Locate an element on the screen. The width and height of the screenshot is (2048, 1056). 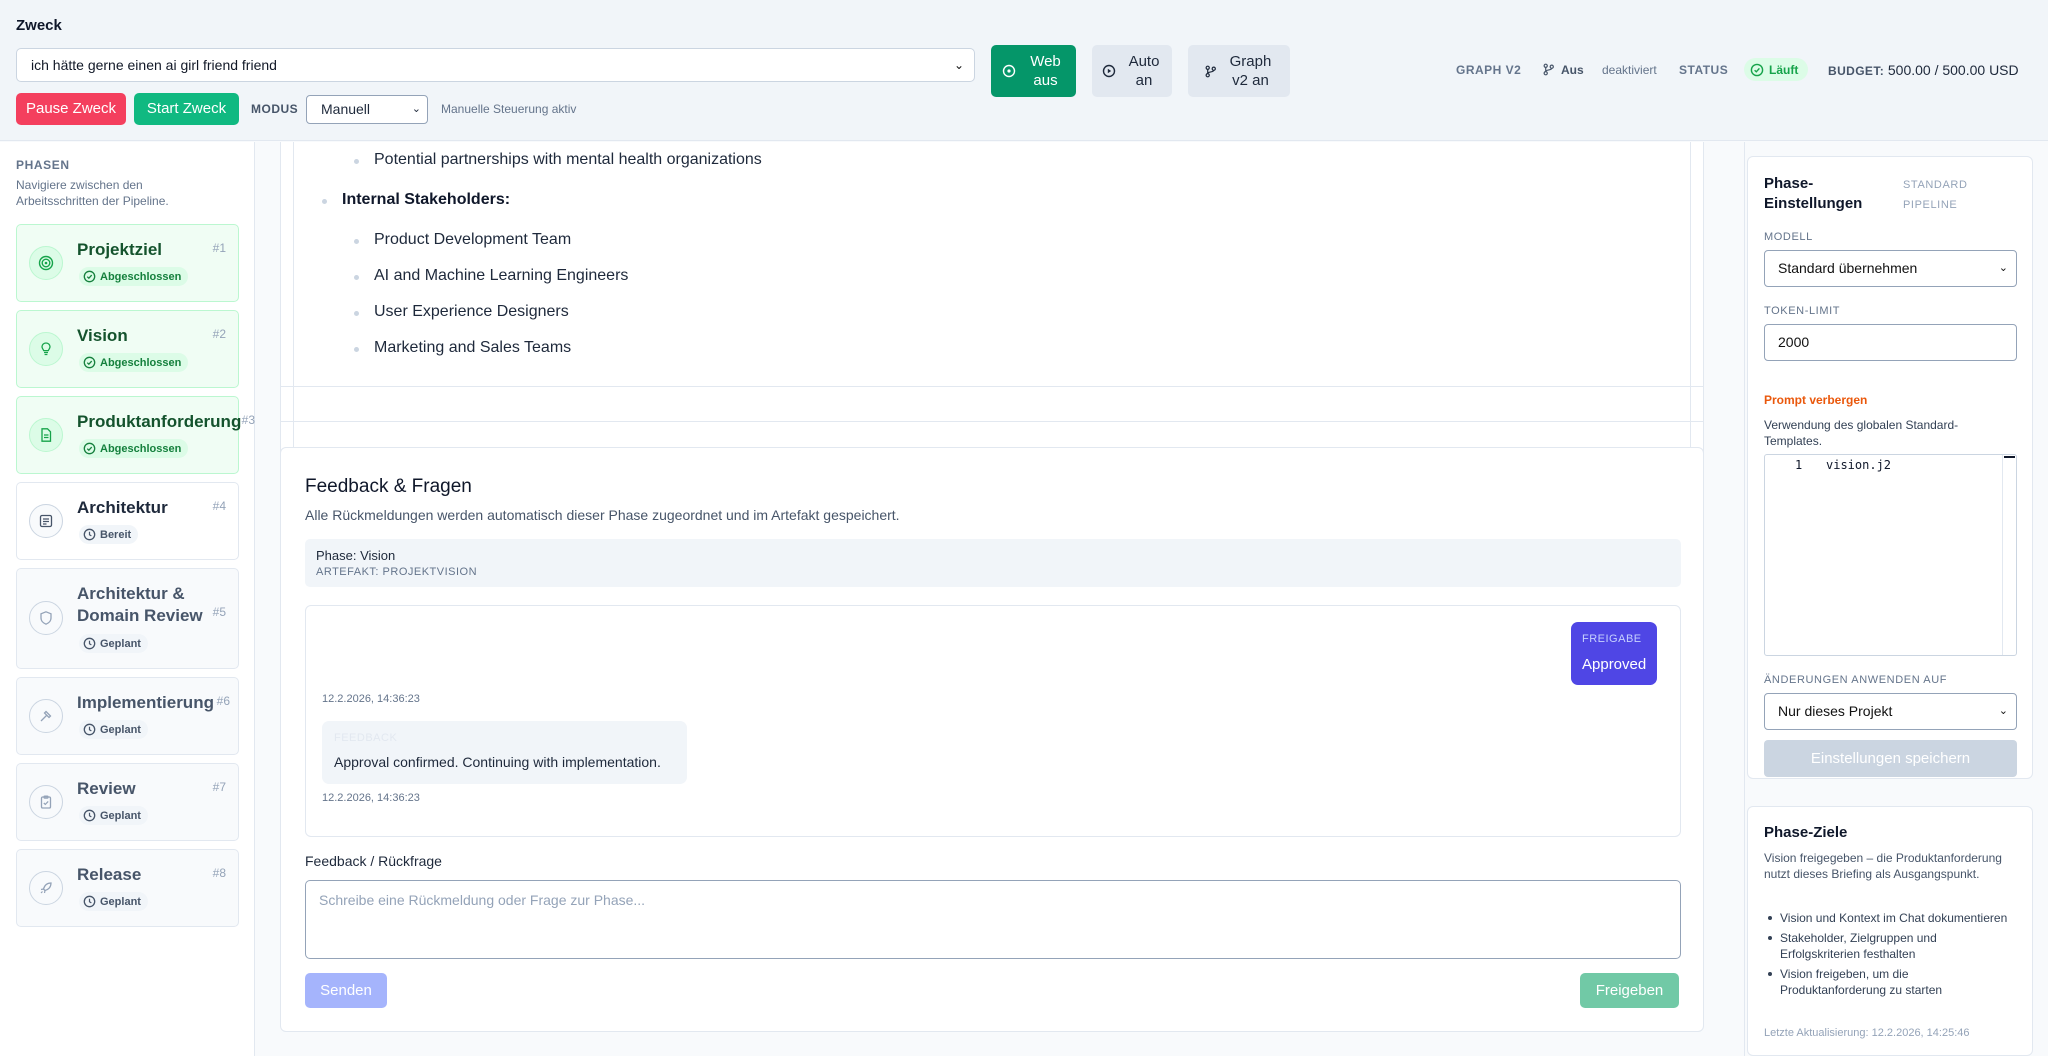
phase-name: Projektziel is located at coordinates (120, 249).